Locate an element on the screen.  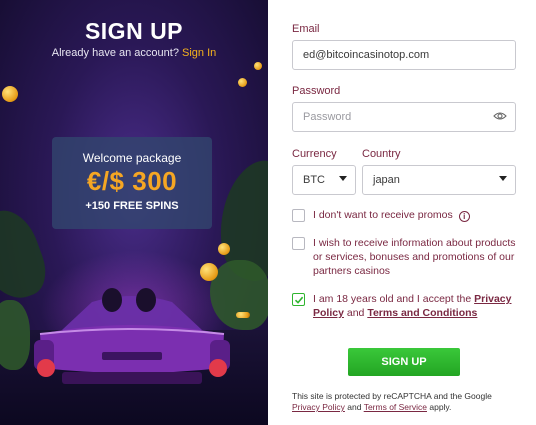
signup-button: SIGN UP is located at coordinates (404, 362).